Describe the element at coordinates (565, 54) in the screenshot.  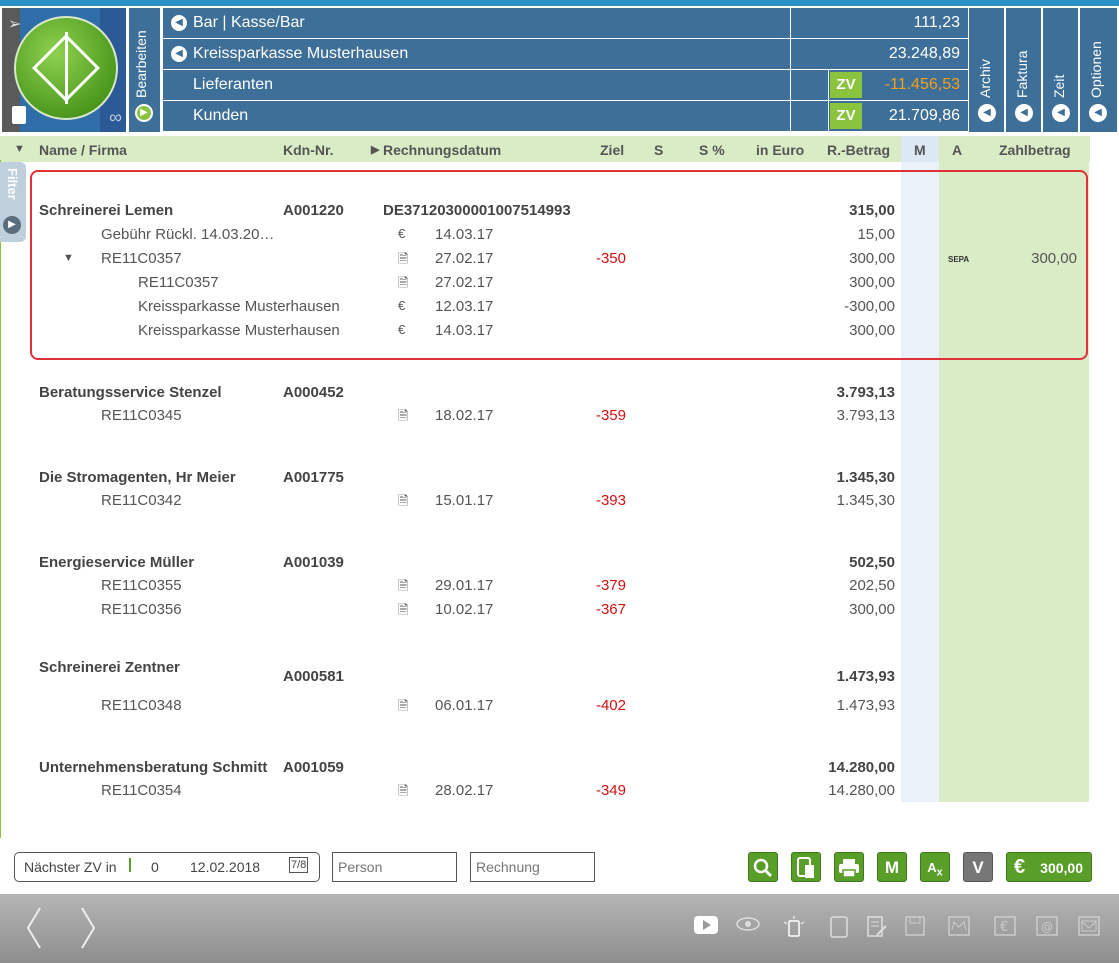
I see `account-row: ◀ Kreissparkasse Musterhausen 23.248,89` at that location.